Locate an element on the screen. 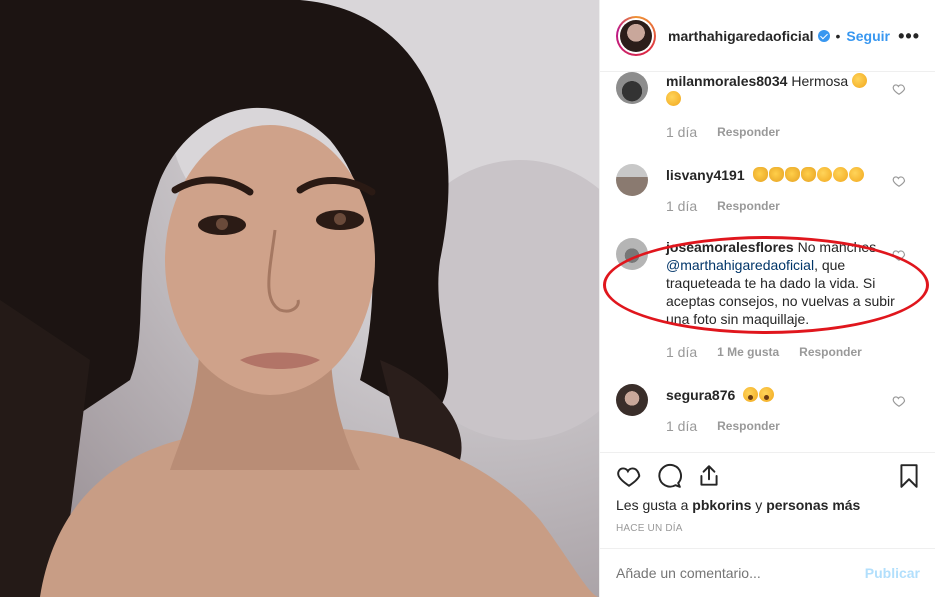 Image resolution: width=935 pixels, height=597 pixels. likes-others-link: personas más is located at coordinates (813, 505).